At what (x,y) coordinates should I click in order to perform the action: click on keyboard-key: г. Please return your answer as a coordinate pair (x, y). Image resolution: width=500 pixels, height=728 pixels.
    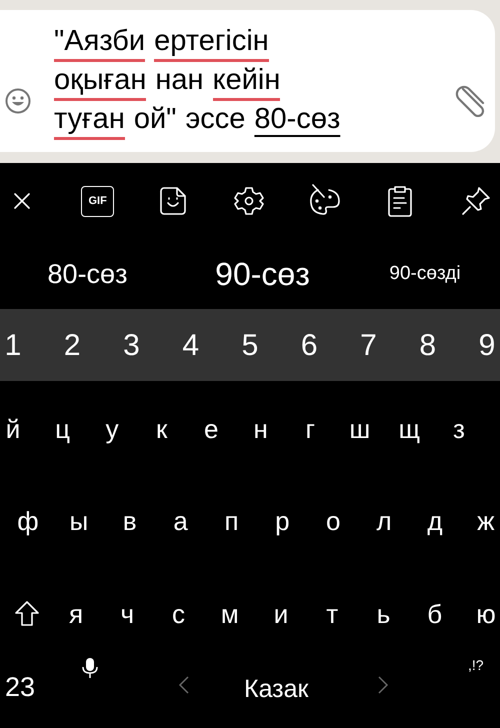
    Looking at the image, I should click on (311, 429).